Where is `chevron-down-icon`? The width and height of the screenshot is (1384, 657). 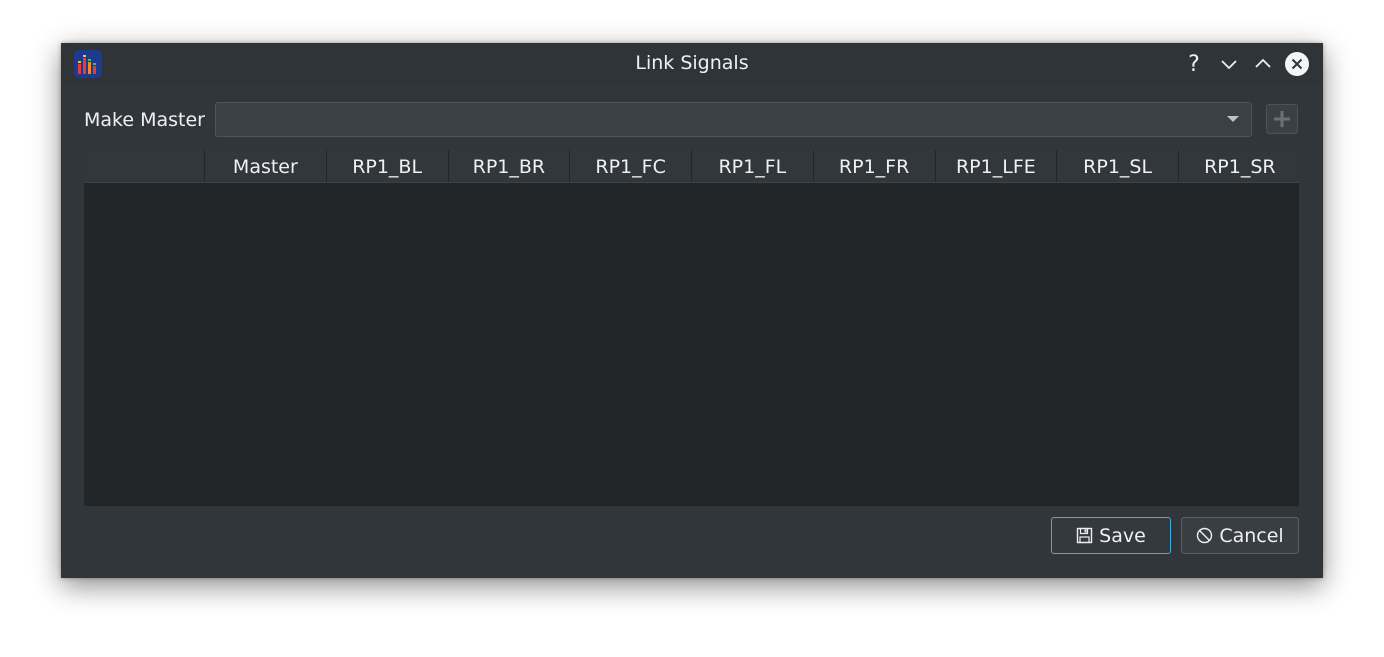
chevron-down-icon is located at coordinates (1229, 65).